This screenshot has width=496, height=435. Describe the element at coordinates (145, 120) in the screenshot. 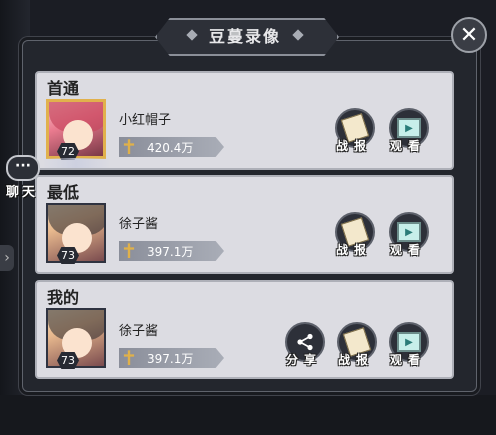

I see `player-name: 小红帽子` at that location.